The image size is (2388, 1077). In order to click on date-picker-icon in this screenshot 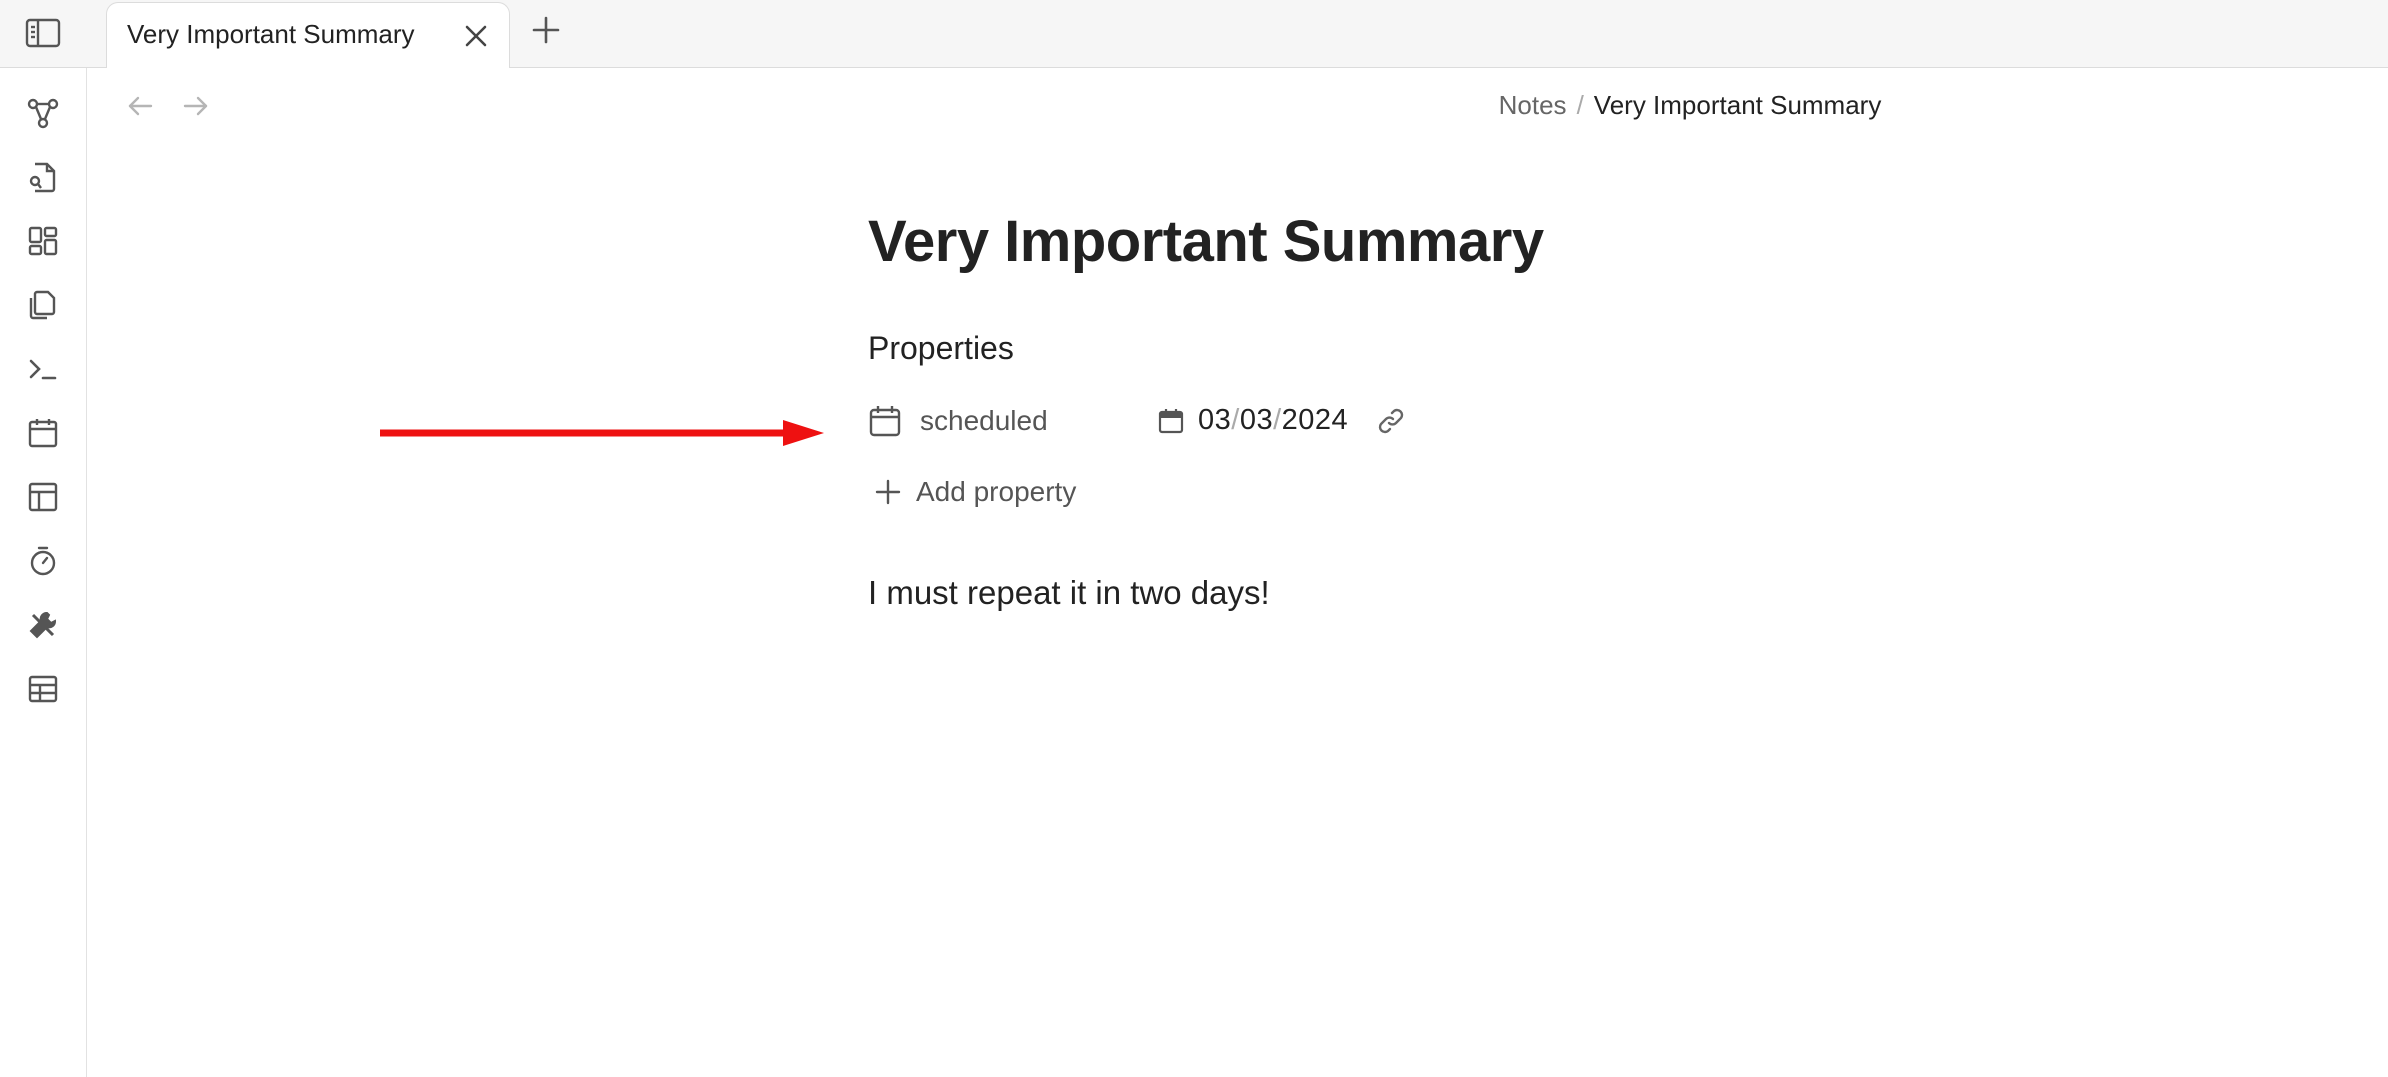, I will do `click(1171, 421)`.